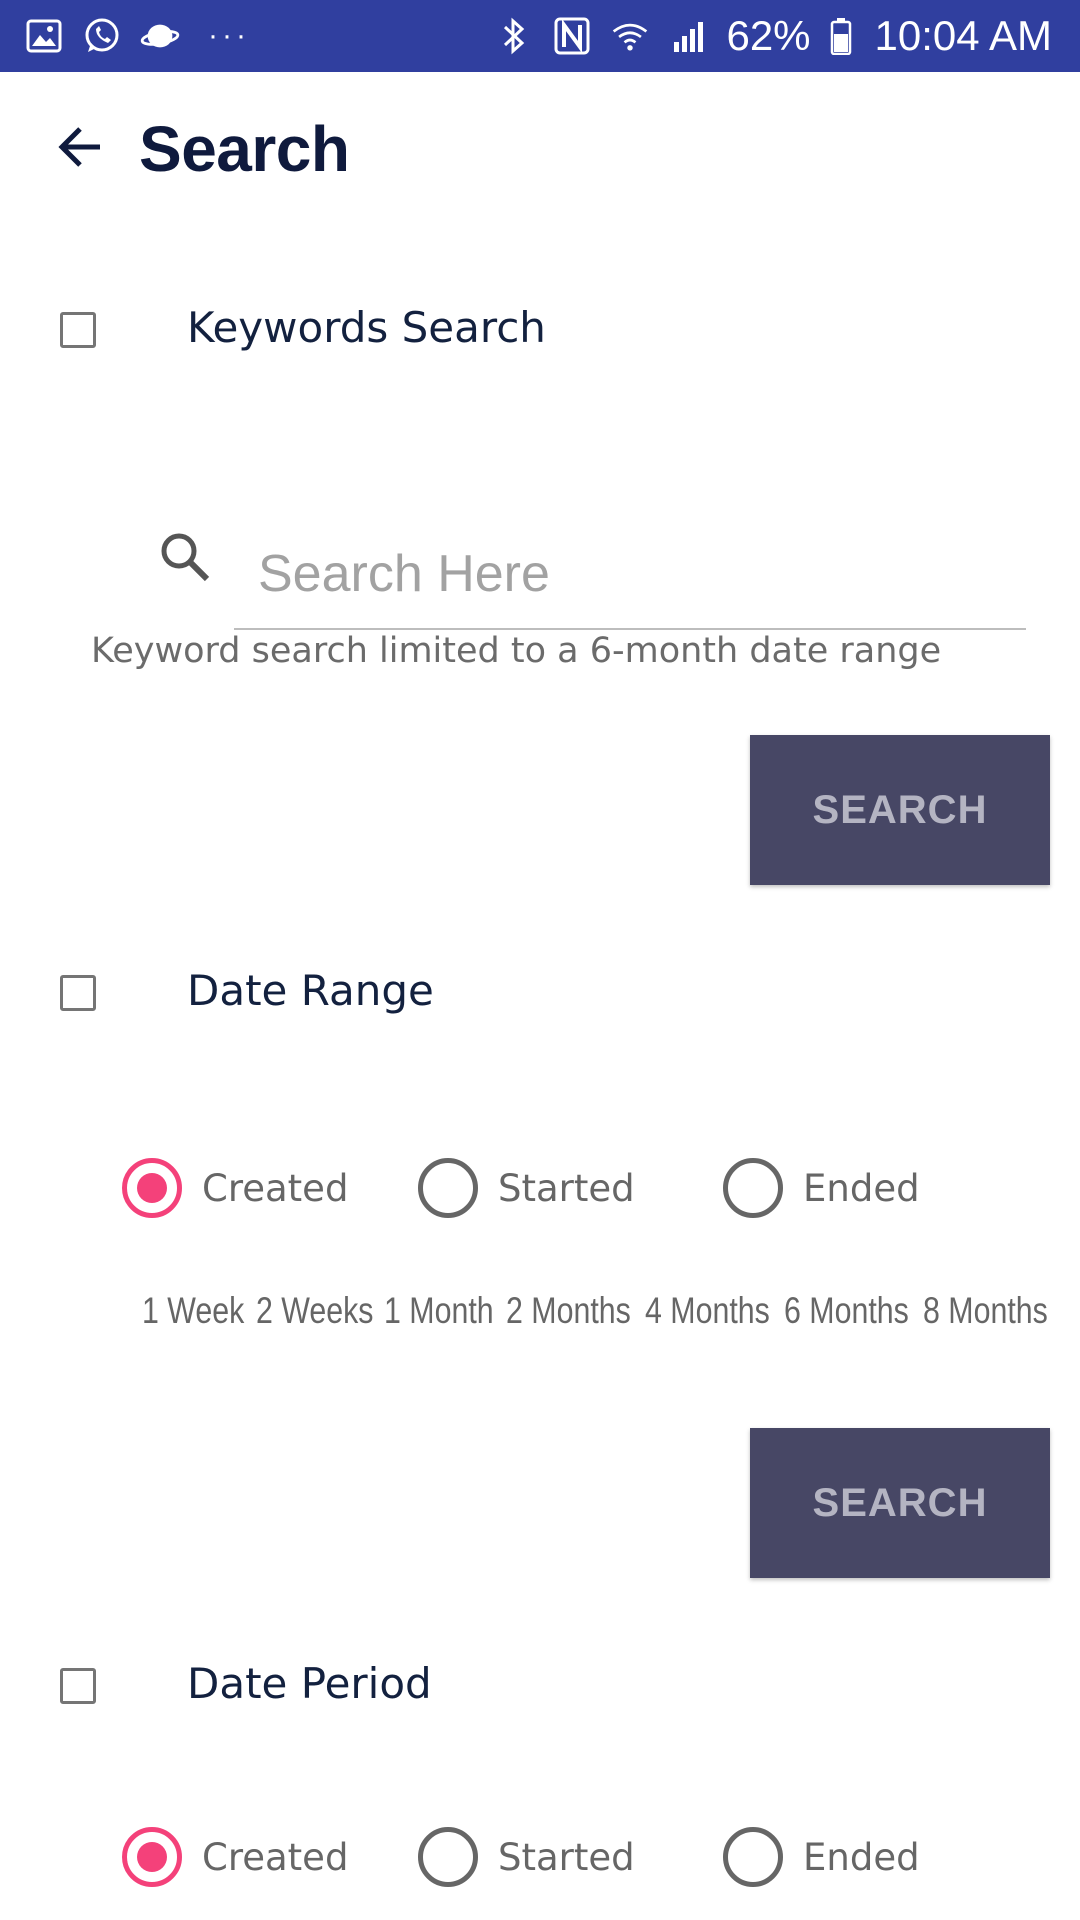 The height and width of the screenshot is (1920, 1080). Describe the element at coordinates (540, 1686) in the screenshot. I see `date-period-row: Date Period` at that location.